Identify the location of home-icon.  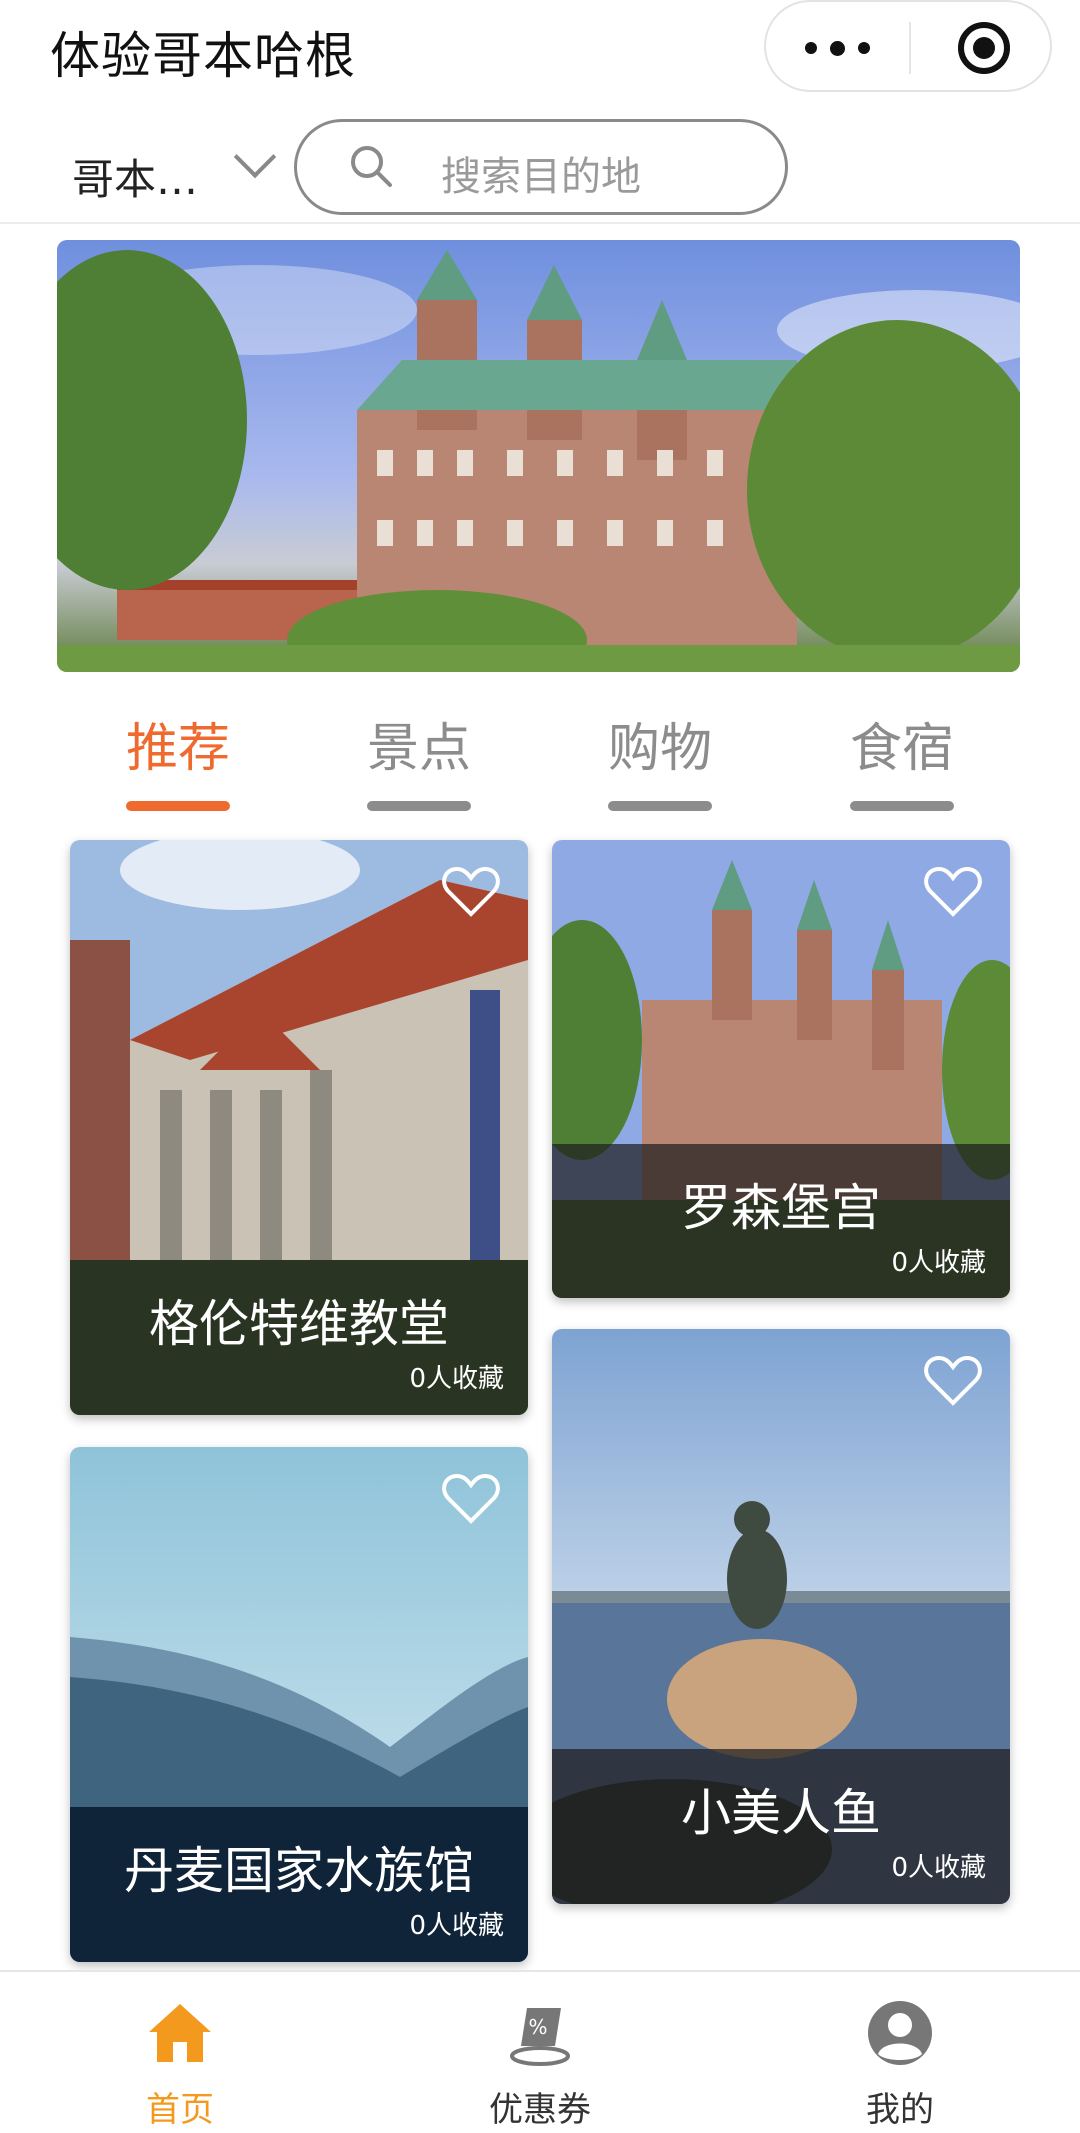
(180, 2033).